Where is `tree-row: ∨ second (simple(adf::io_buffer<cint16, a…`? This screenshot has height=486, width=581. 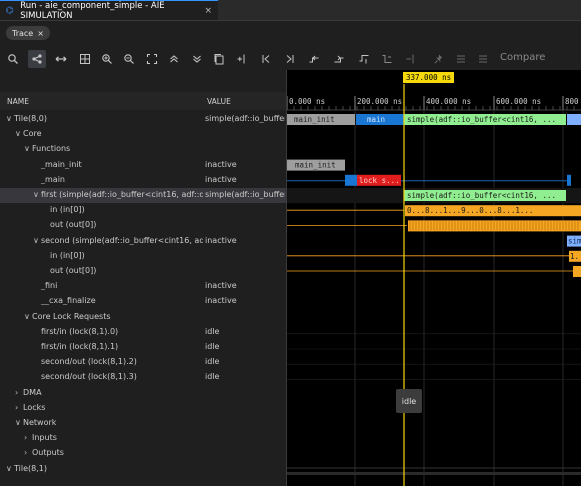 tree-row: ∨ second (simple(adf::io_buffer<cint16, a… is located at coordinates (143, 241).